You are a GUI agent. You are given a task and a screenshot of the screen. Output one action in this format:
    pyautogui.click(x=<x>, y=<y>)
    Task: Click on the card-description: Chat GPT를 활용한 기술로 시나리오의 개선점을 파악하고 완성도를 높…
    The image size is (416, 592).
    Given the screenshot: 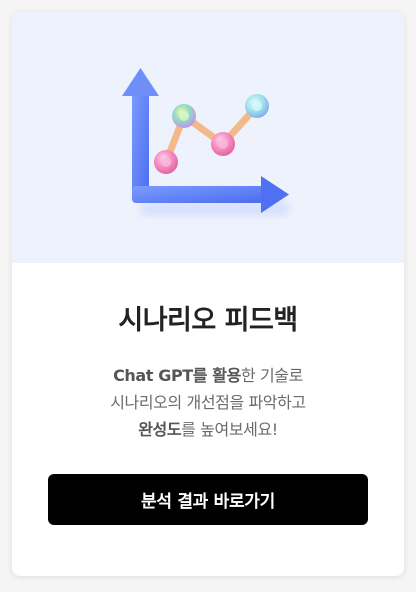 What is the action you would take?
    pyautogui.click(x=208, y=402)
    